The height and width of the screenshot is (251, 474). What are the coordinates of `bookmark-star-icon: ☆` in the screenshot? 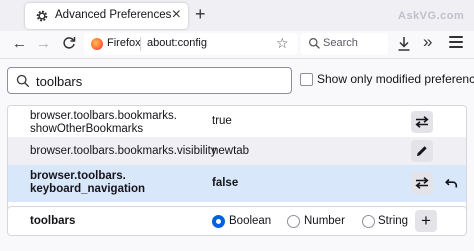 It's located at (282, 43).